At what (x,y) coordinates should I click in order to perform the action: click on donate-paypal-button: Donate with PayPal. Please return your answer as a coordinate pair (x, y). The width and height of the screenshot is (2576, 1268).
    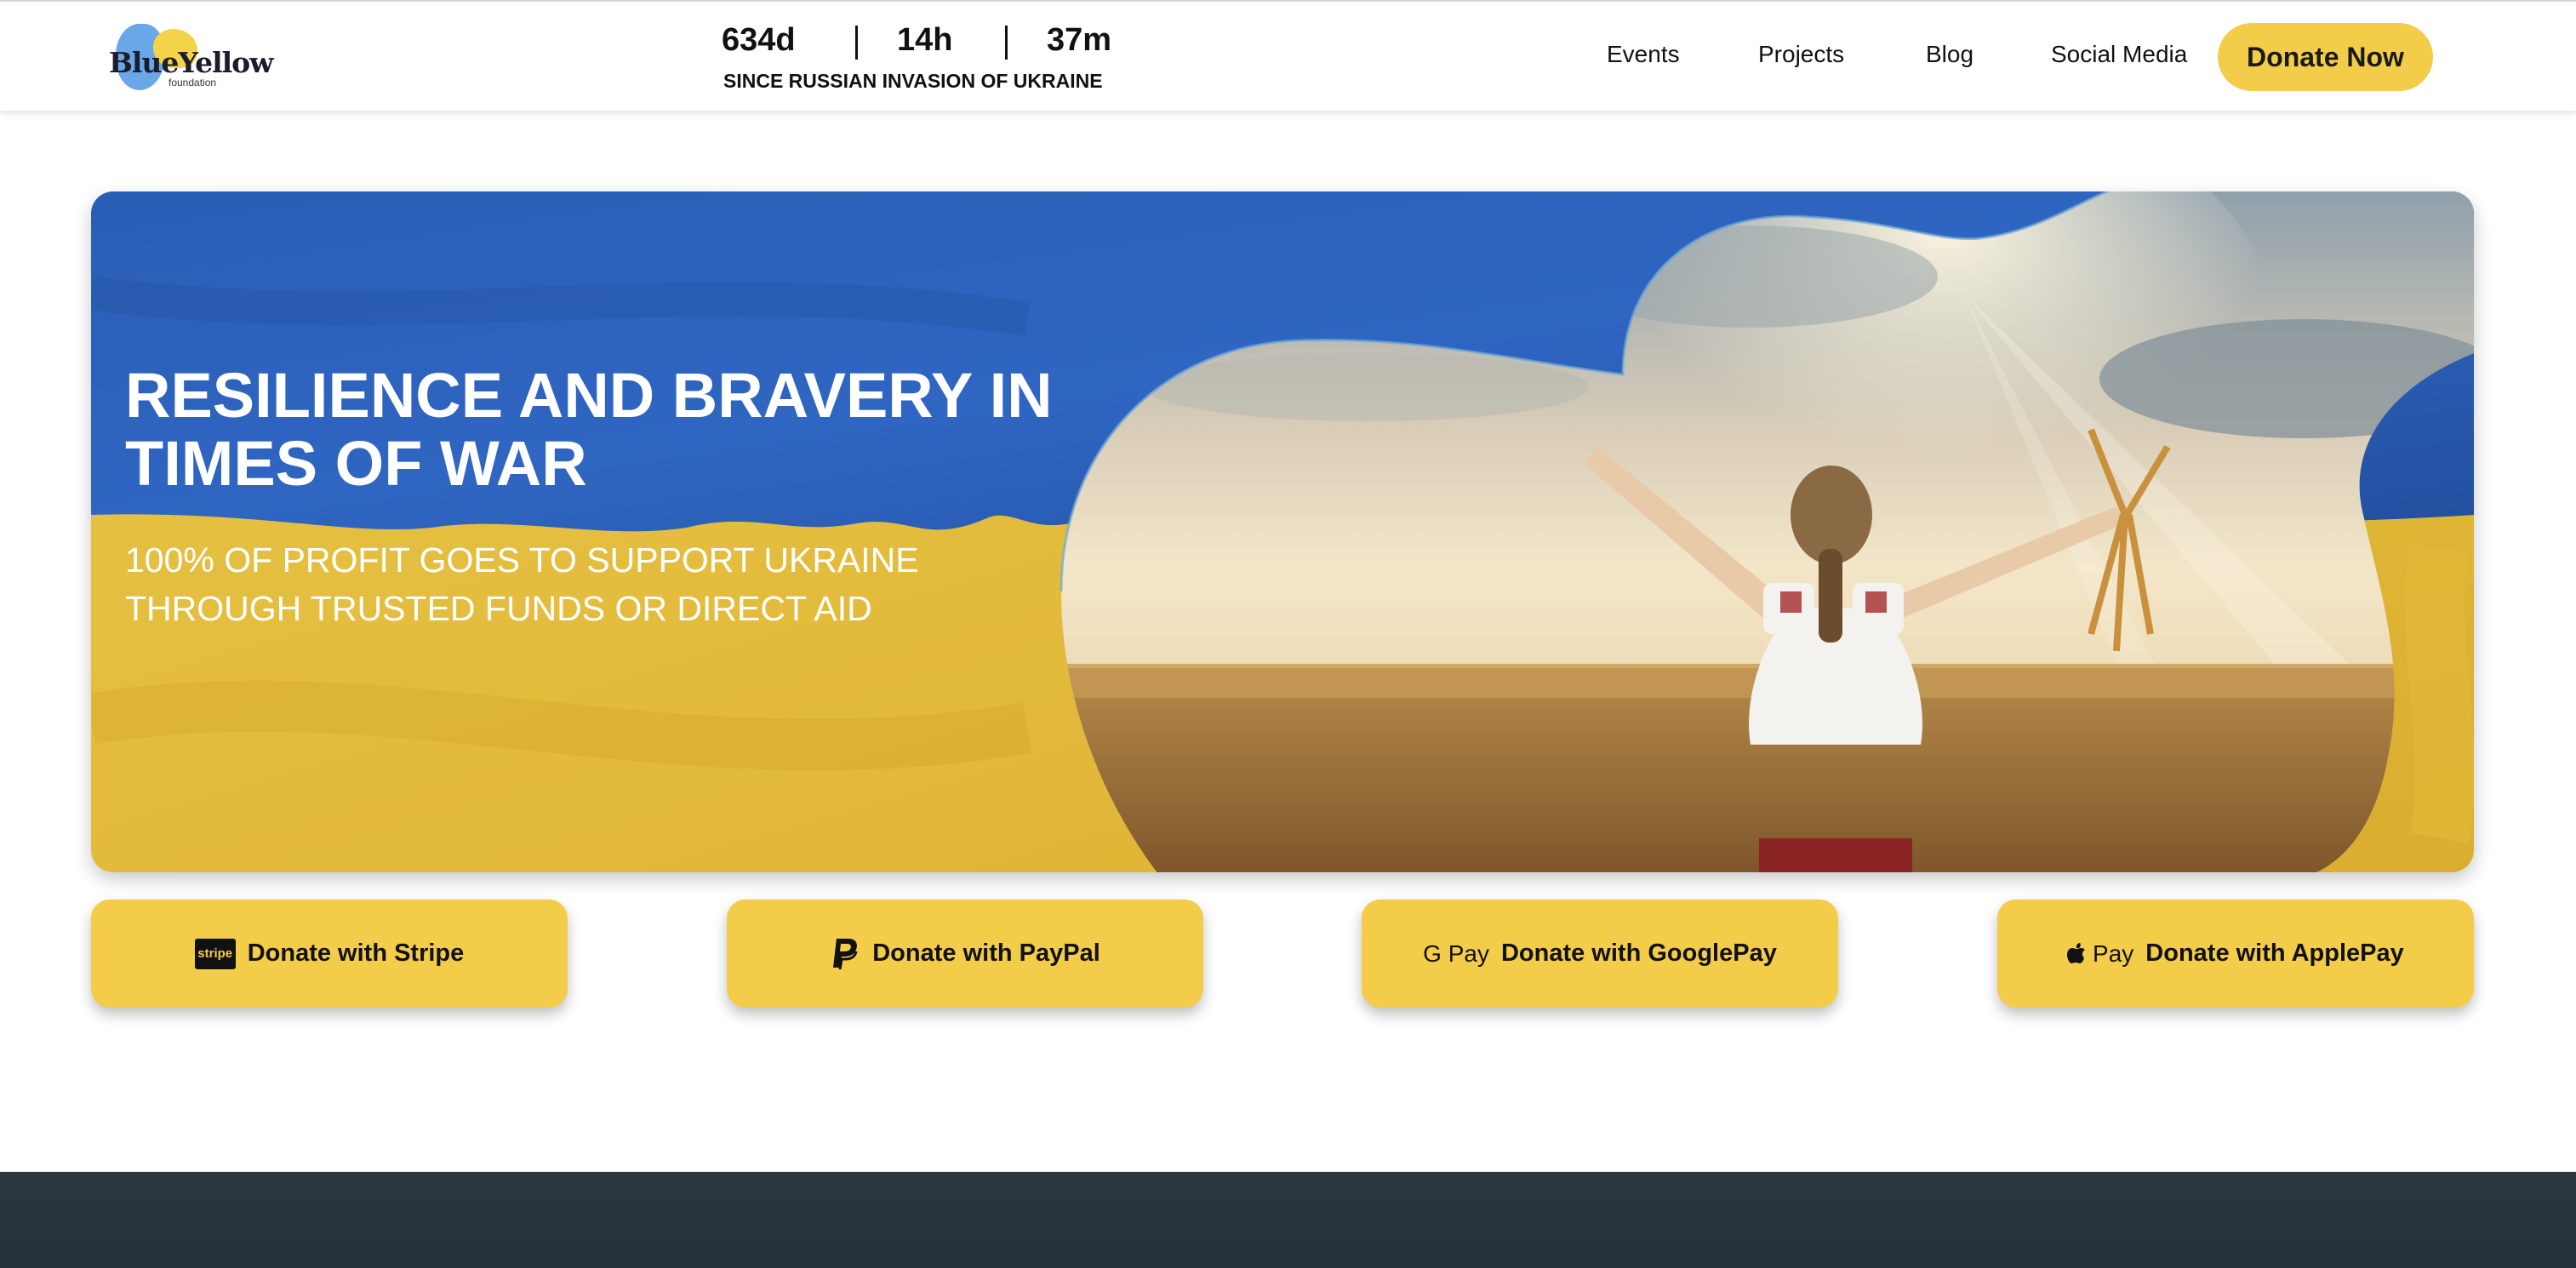
    Looking at the image, I should click on (965, 954).